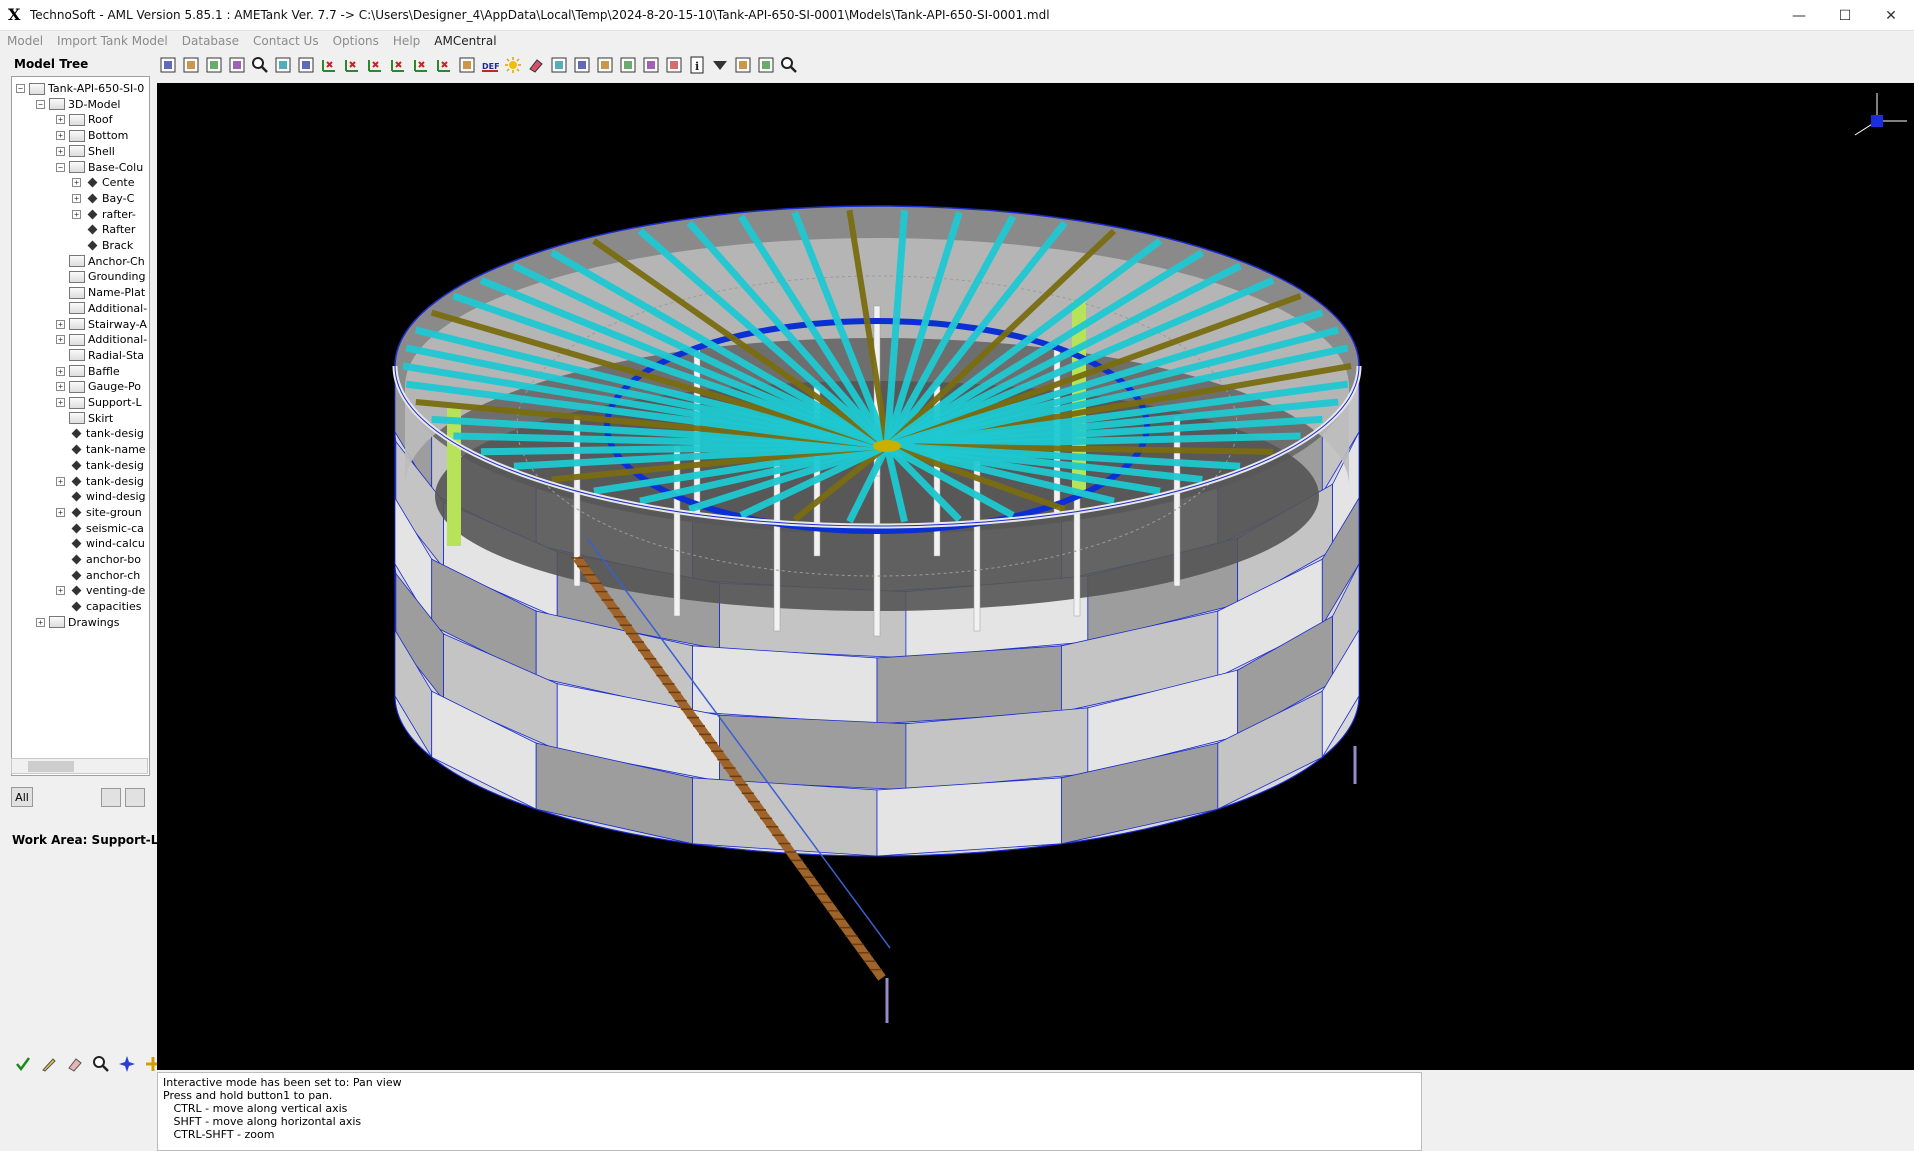 The width and height of the screenshot is (1914, 1151). Describe the element at coordinates (98, 386) in the screenshot. I see `tree-node: + Gauge-Po` at that location.